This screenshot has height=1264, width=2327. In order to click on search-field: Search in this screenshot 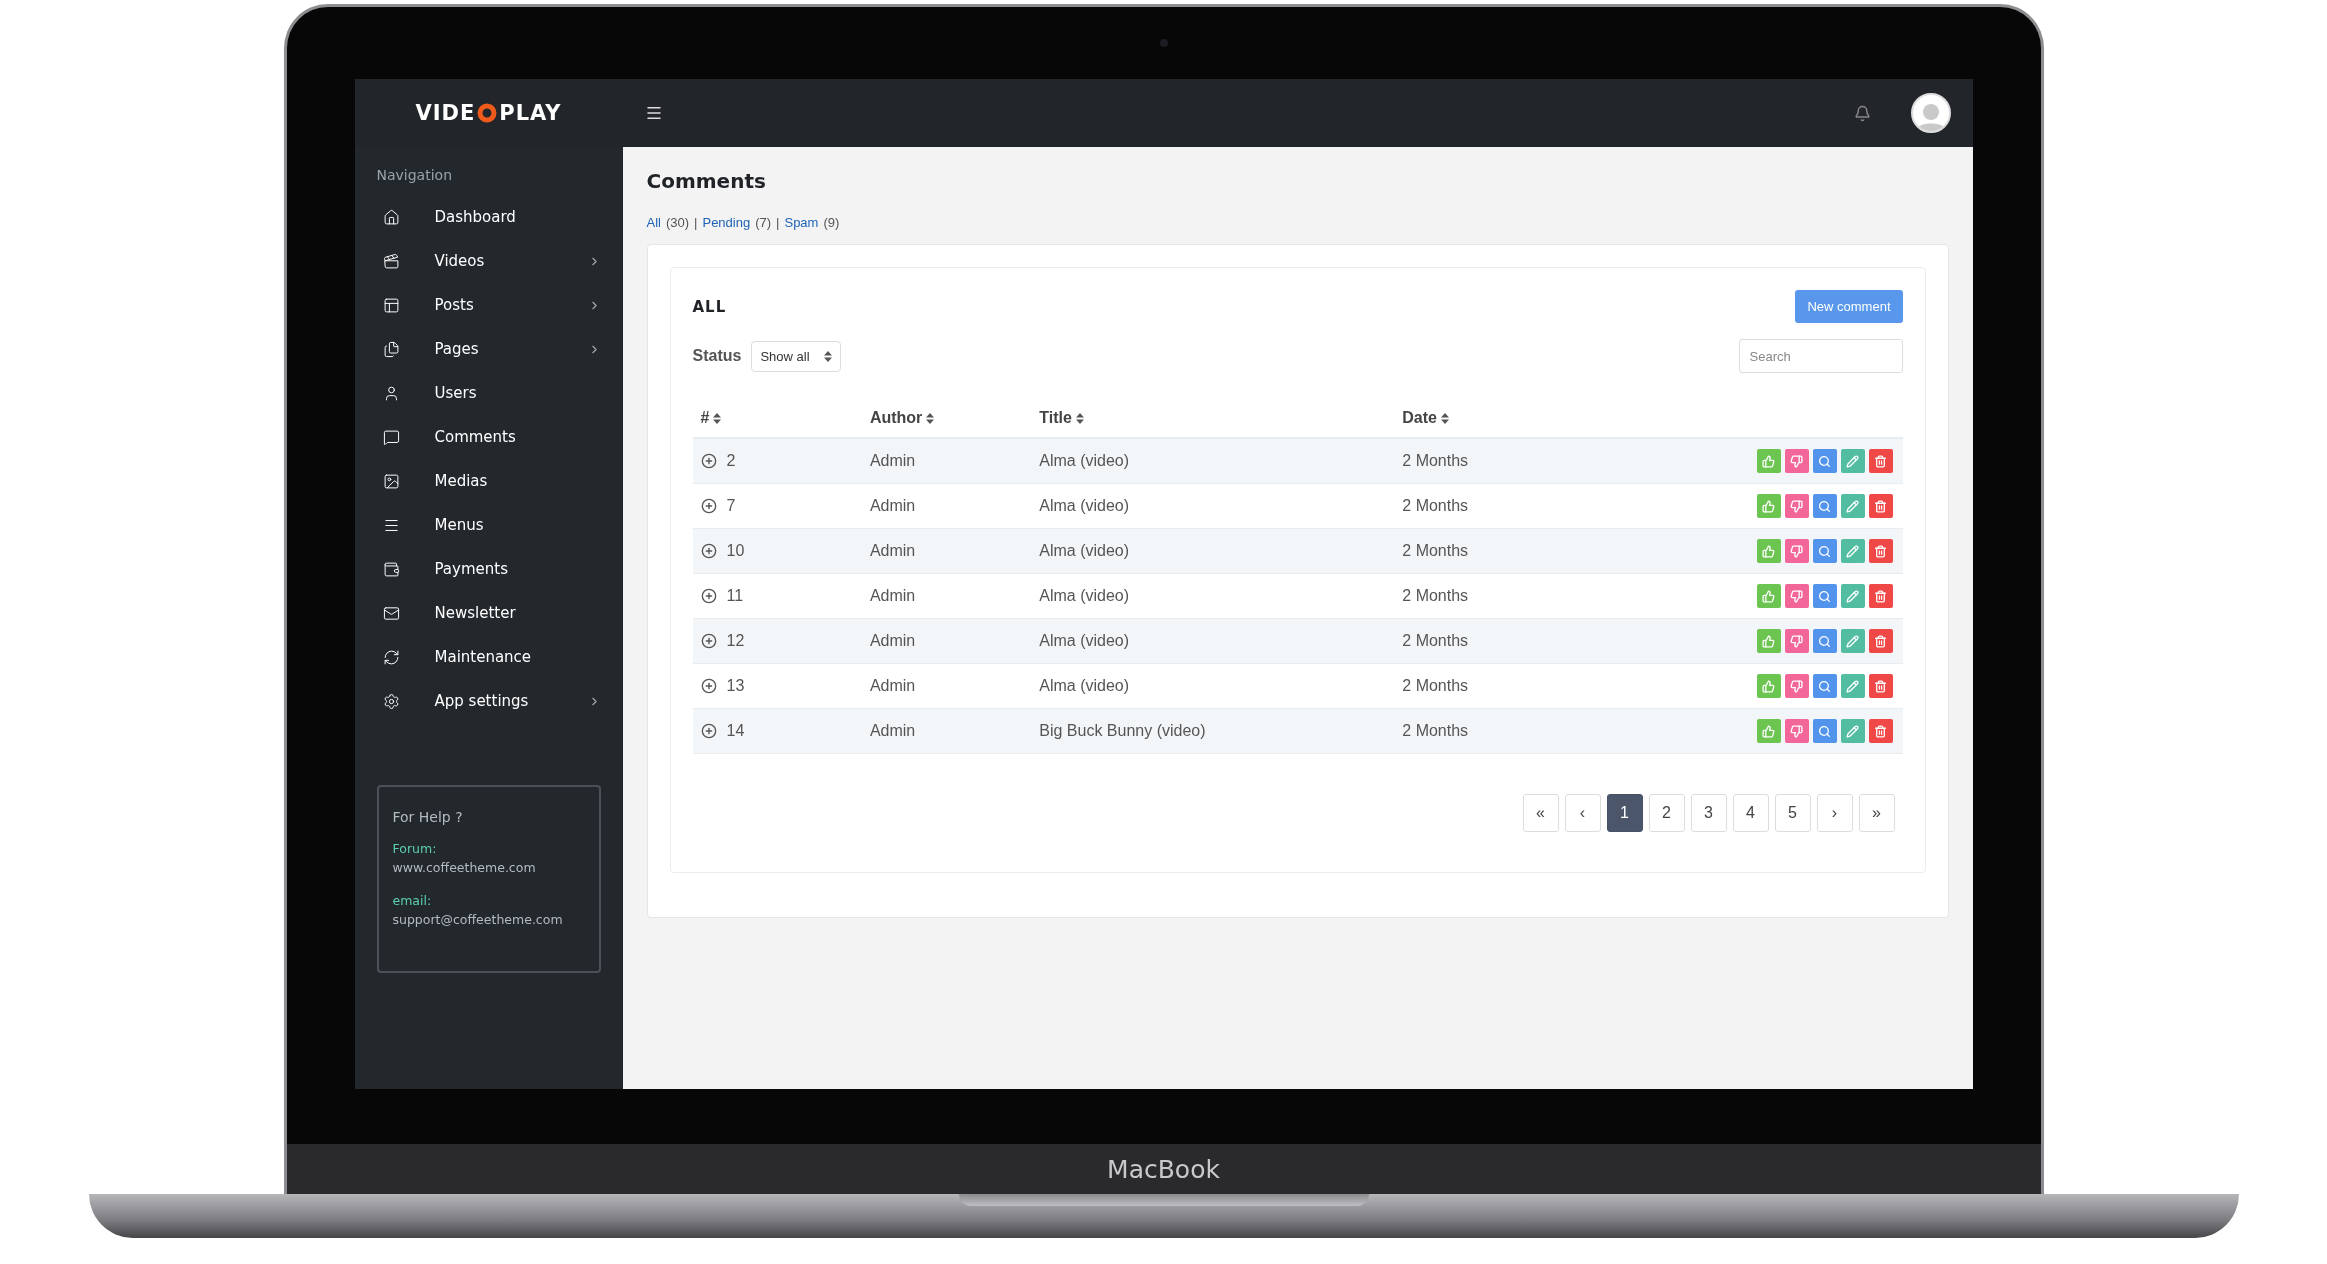, I will do `click(1820, 356)`.